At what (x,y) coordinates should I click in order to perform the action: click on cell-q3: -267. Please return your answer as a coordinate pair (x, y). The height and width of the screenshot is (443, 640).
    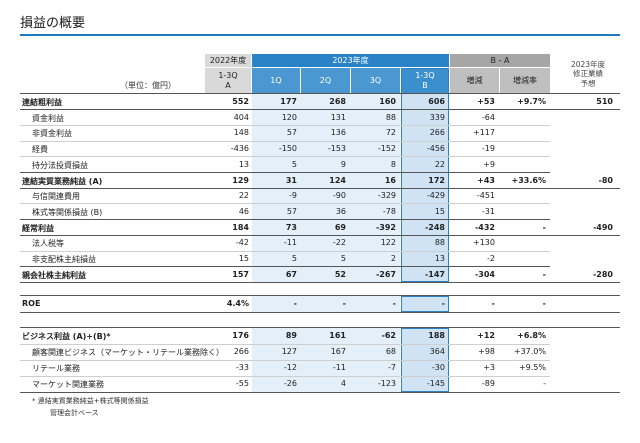
    Looking at the image, I should click on (385, 274).